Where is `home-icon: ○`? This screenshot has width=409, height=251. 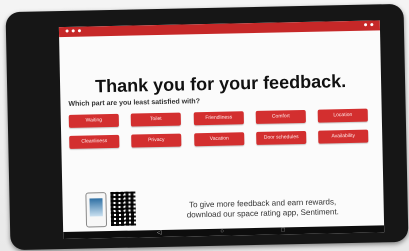
home-icon: ○ is located at coordinates (222, 232).